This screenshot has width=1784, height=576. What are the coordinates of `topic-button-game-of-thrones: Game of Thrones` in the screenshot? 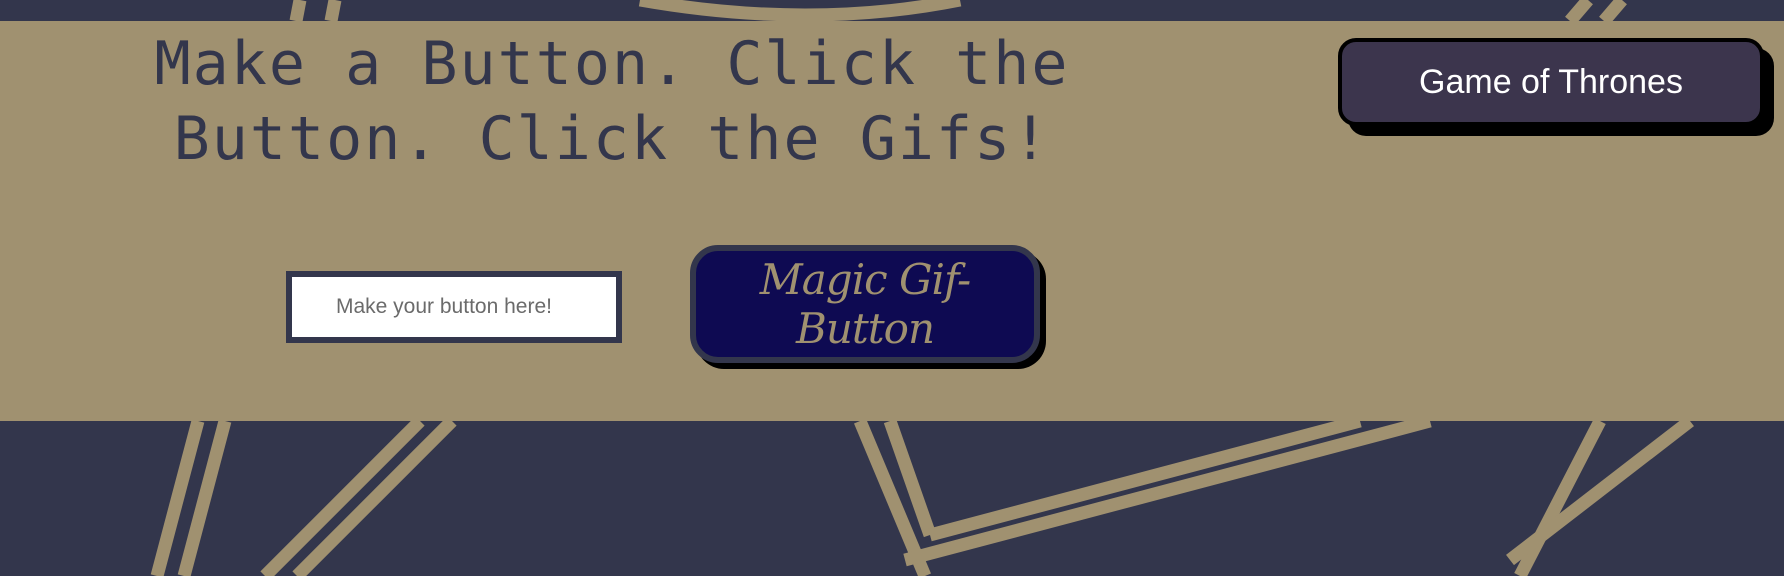 It's located at (1551, 82).